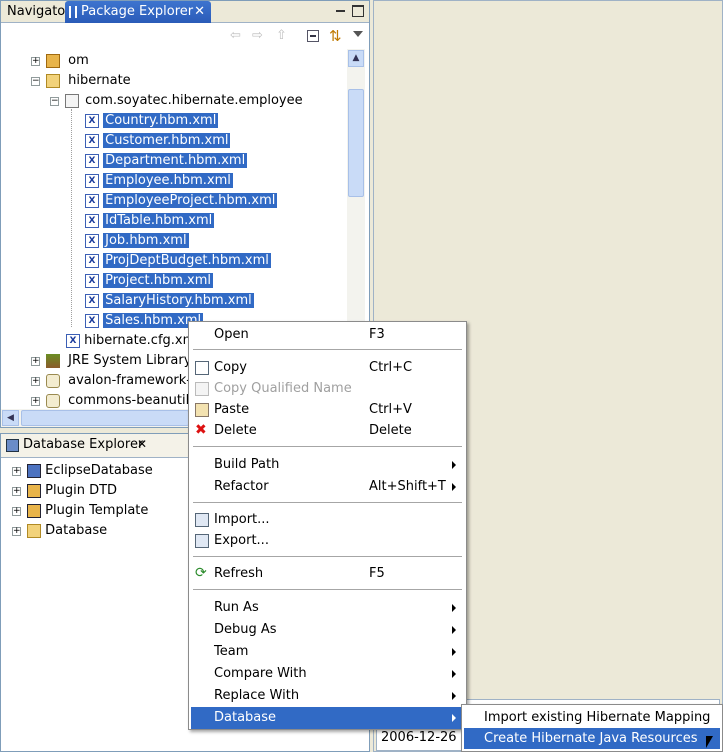  What do you see at coordinates (235, 35) in the screenshot?
I see `back-icon: ⇦` at bounding box center [235, 35].